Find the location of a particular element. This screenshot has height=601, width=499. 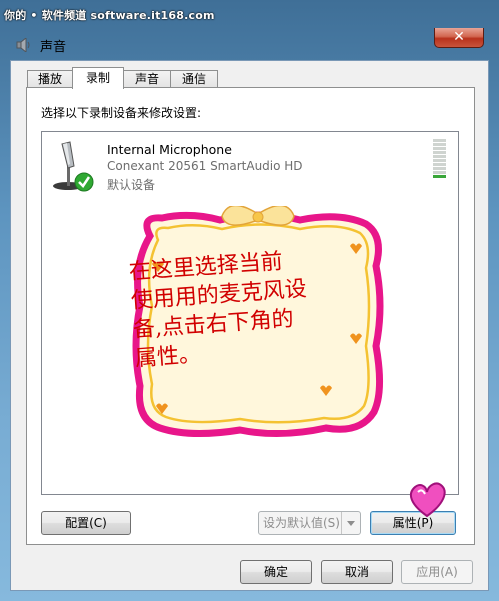

chevron-down-icon is located at coordinates (350, 523).